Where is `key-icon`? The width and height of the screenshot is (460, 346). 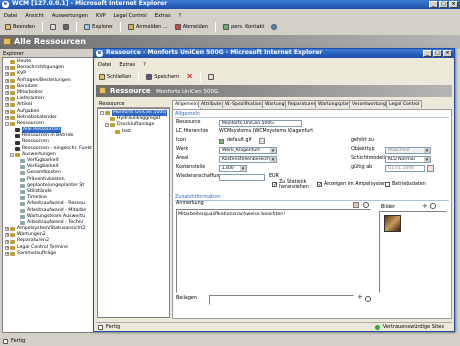 key-icon is located at coordinates (131, 27).